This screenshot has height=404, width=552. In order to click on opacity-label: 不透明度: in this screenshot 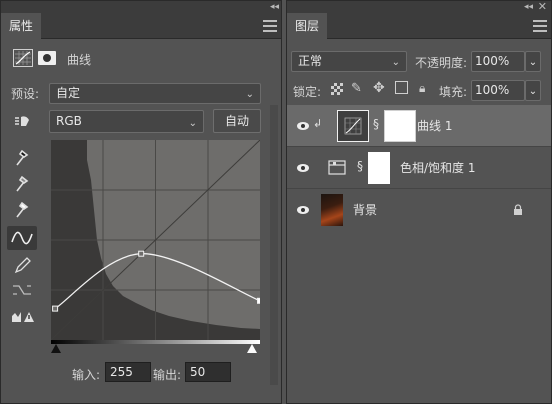, I will do `click(441, 63)`.